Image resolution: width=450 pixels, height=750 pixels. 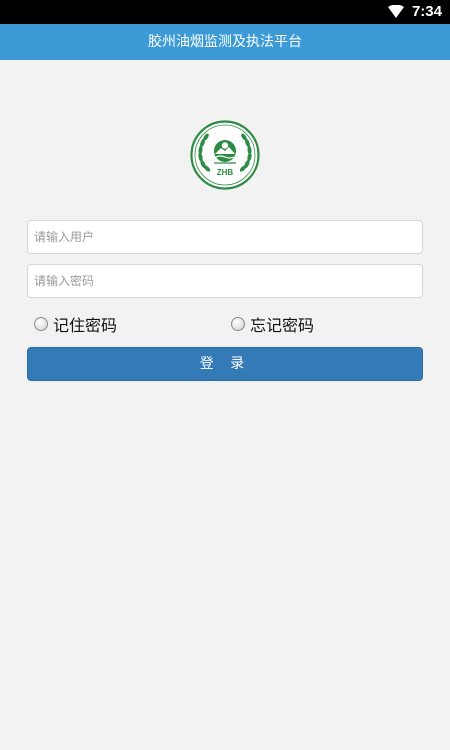 I want to click on password-input, so click(x=225, y=281).